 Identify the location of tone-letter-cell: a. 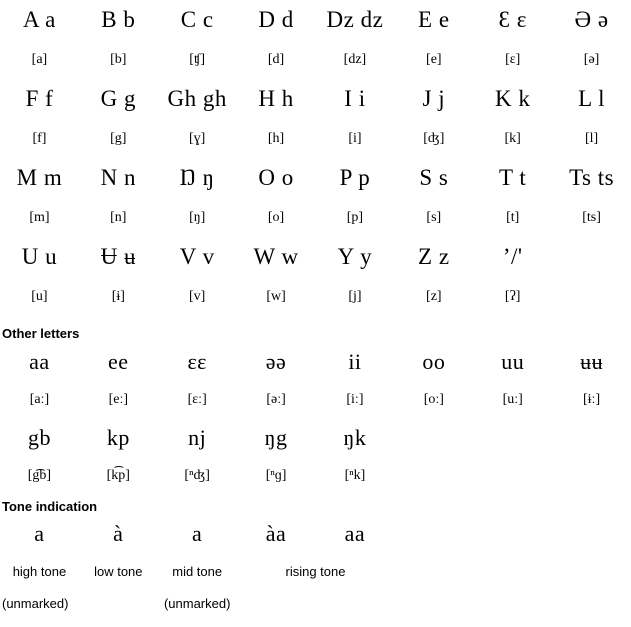
(197, 533).